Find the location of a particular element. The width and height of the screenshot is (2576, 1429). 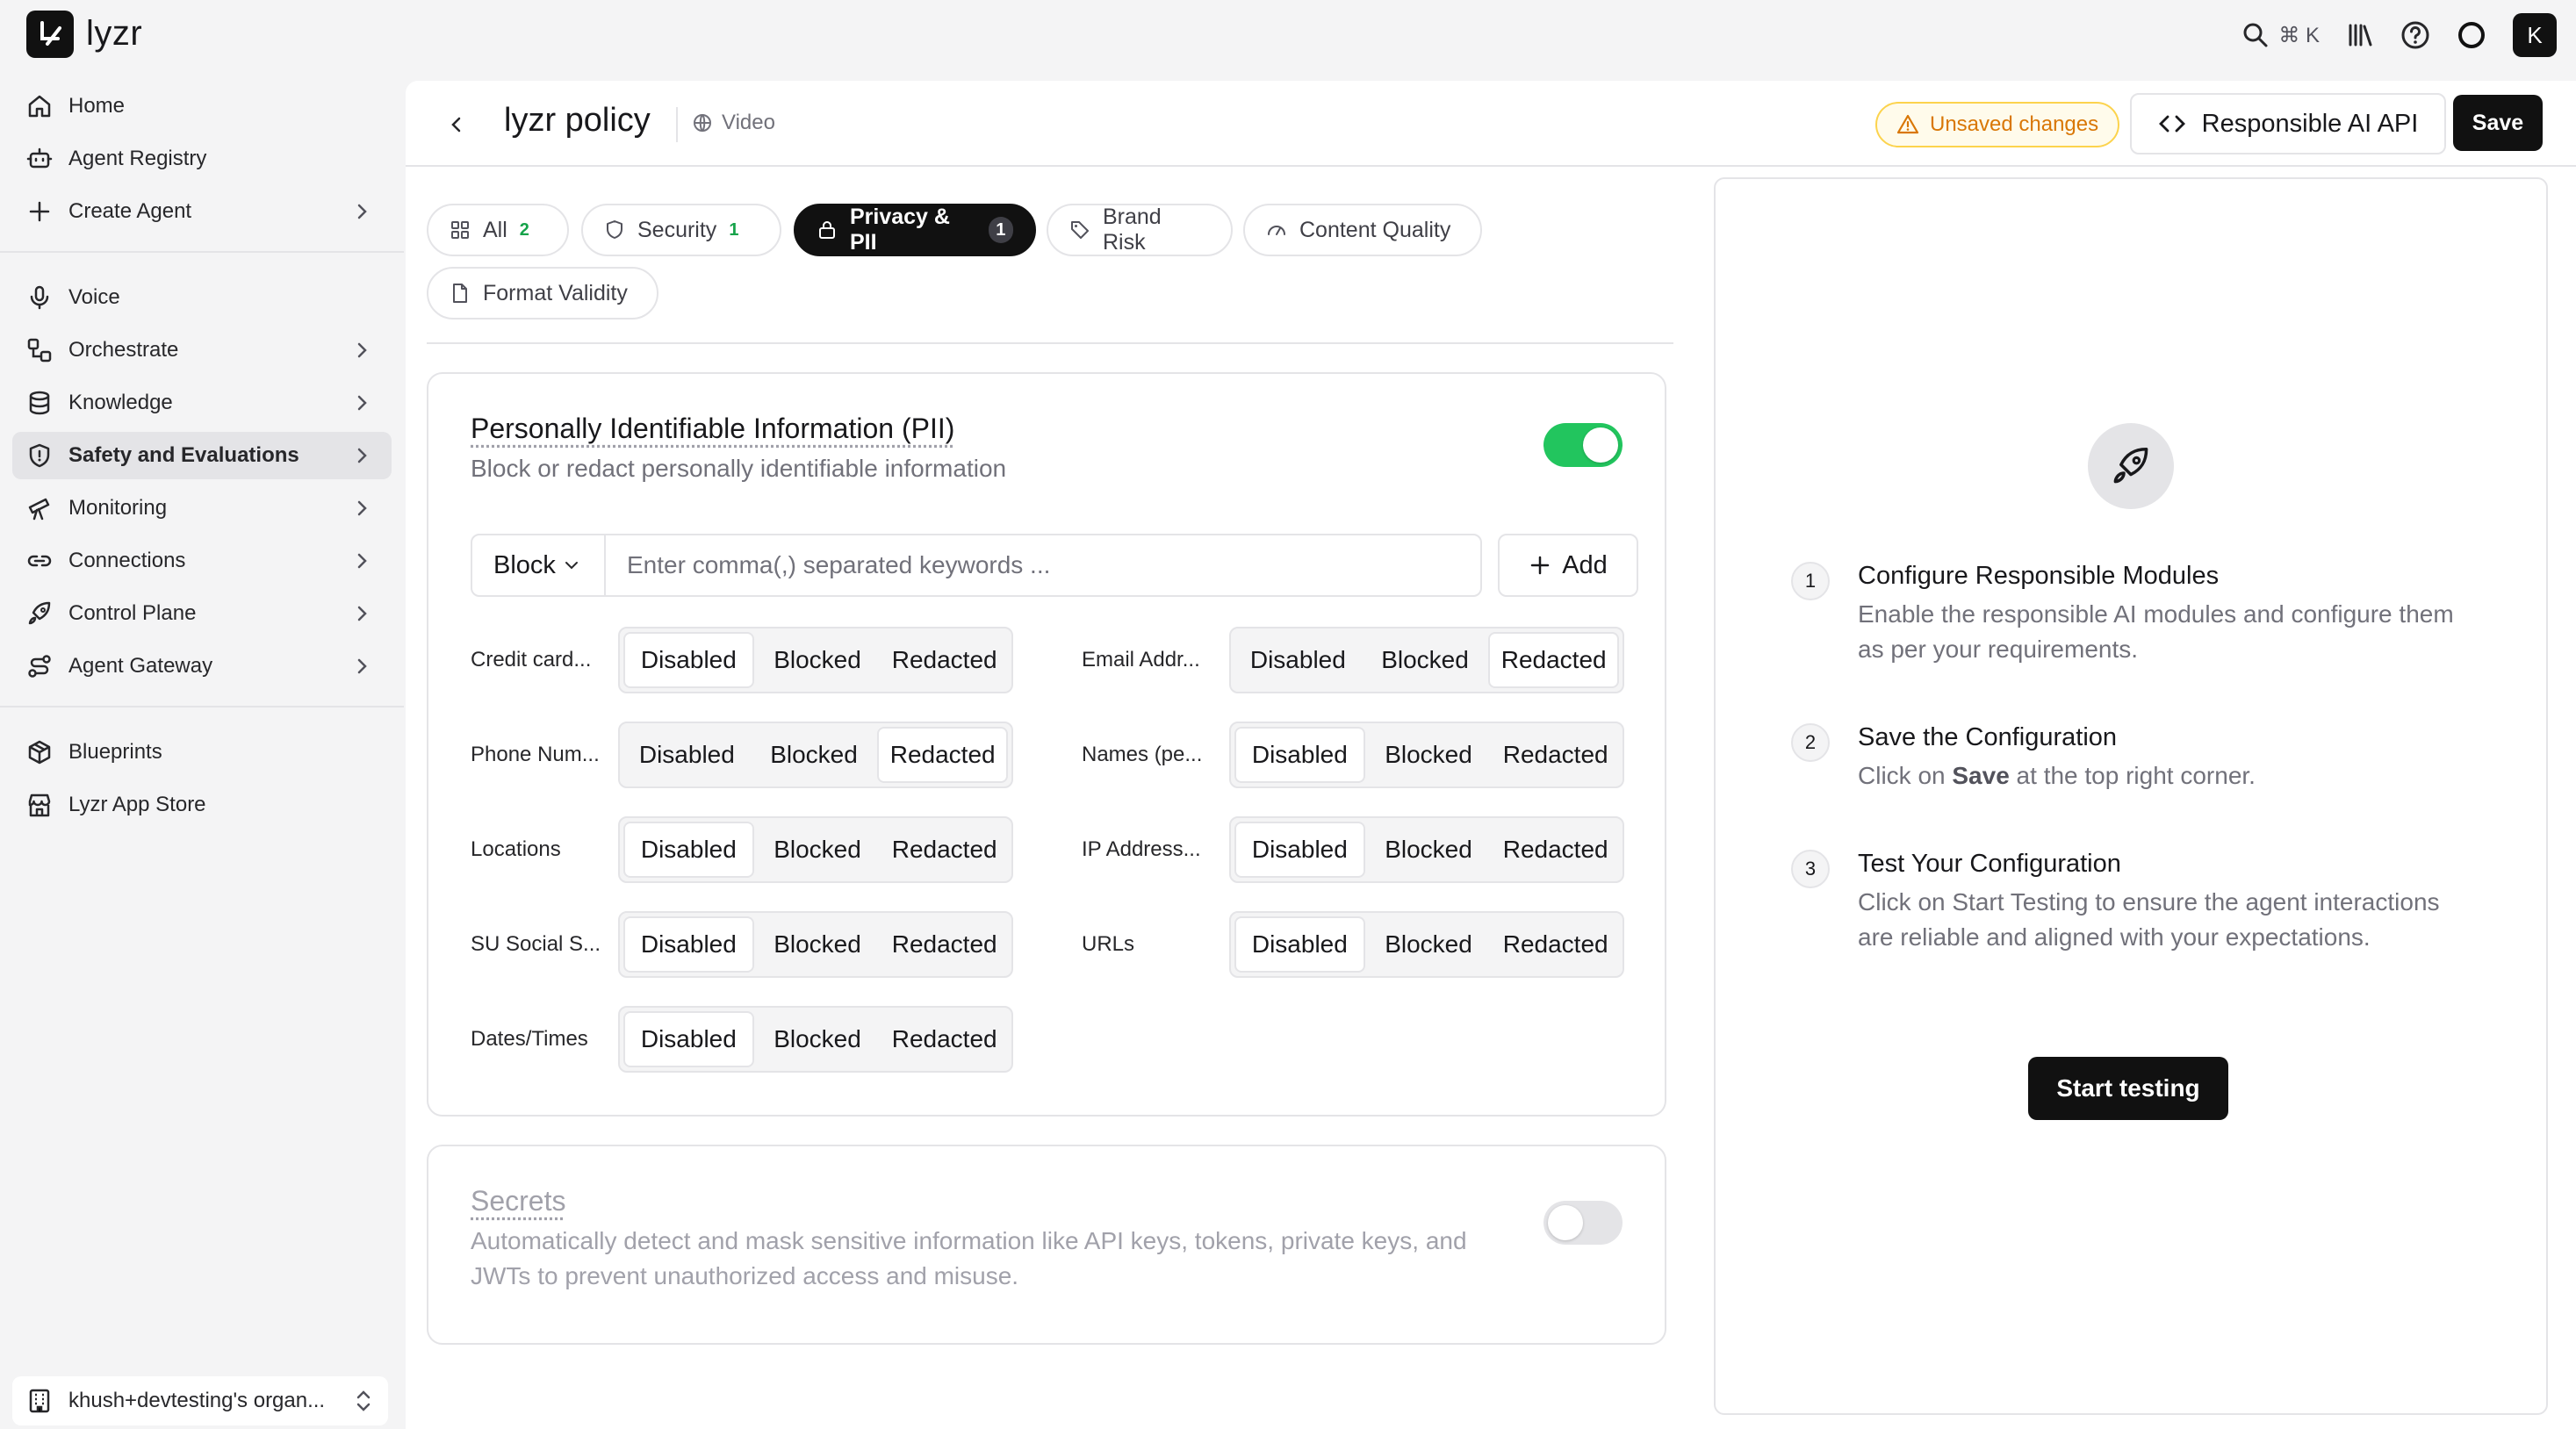

tab-format-validity: Format Validity is located at coordinates (542, 293).